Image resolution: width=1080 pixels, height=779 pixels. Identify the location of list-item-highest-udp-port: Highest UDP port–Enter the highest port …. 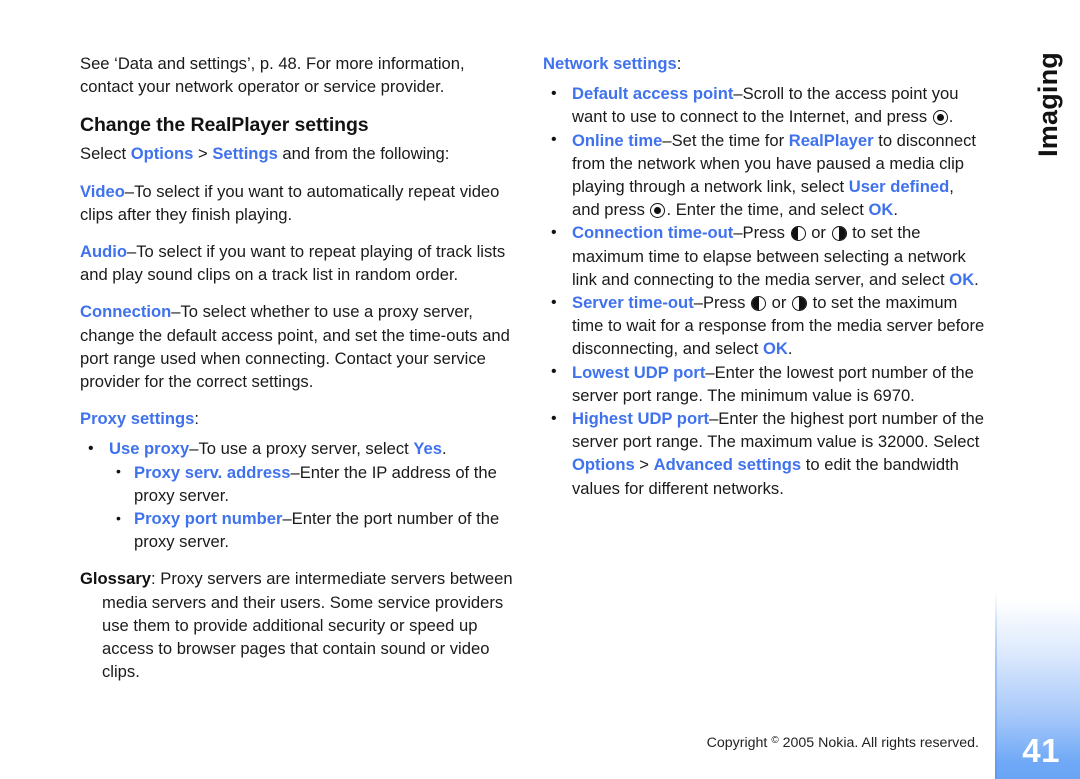
(764, 453).